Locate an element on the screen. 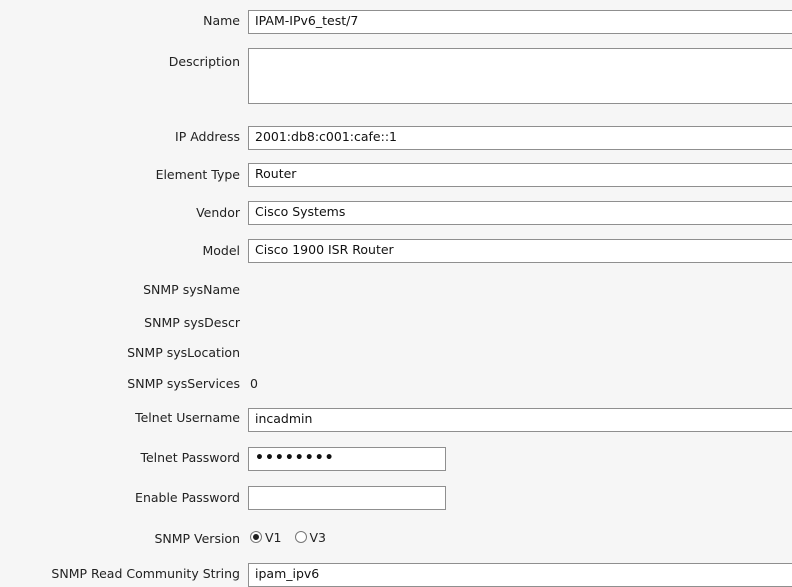 The width and height of the screenshot is (792, 587). ip-address-input: 2001:db8:c001:cafe::1 is located at coordinates (520, 138).